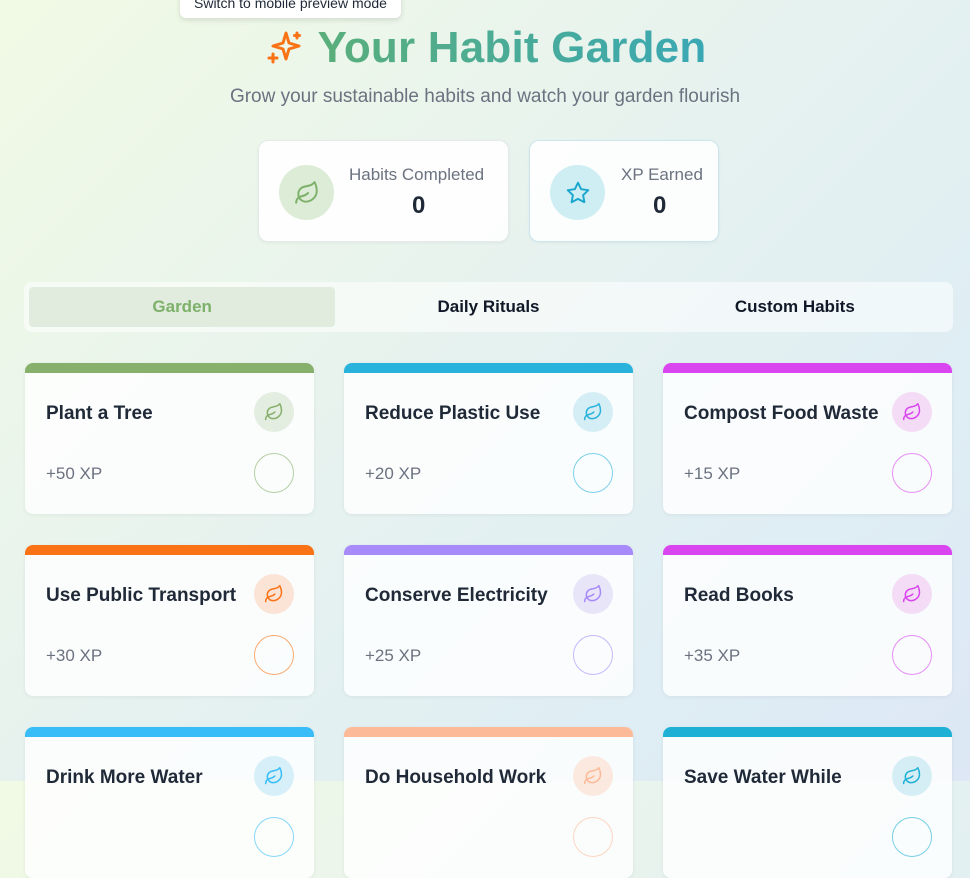 The width and height of the screenshot is (970, 878). What do you see at coordinates (488, 802) in the screenshot?
I see `habit-card: Do Household Work` at bounding box center [488, 802].